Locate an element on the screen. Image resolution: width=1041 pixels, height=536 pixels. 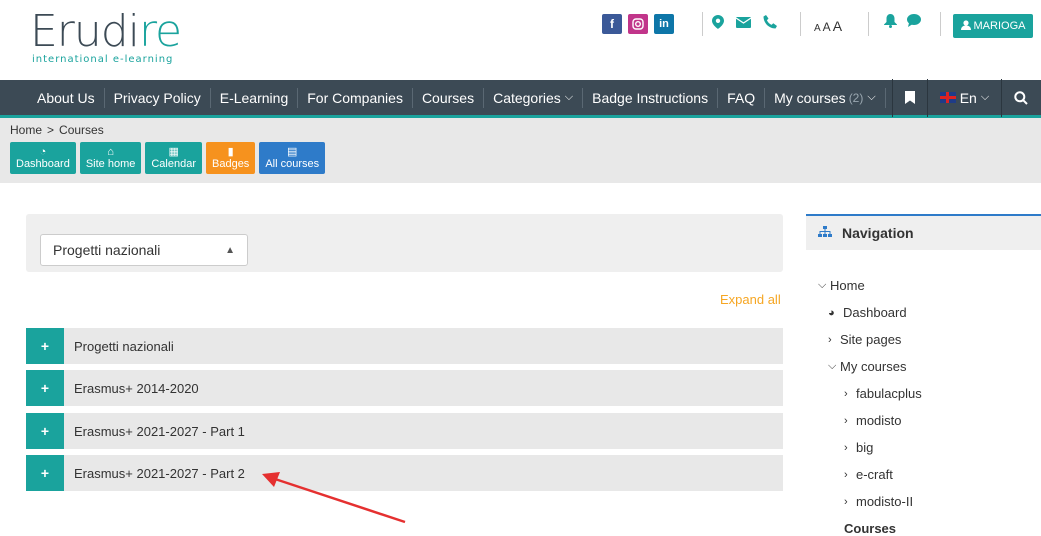
sitemap-icon is located at coordinates (825, 233).